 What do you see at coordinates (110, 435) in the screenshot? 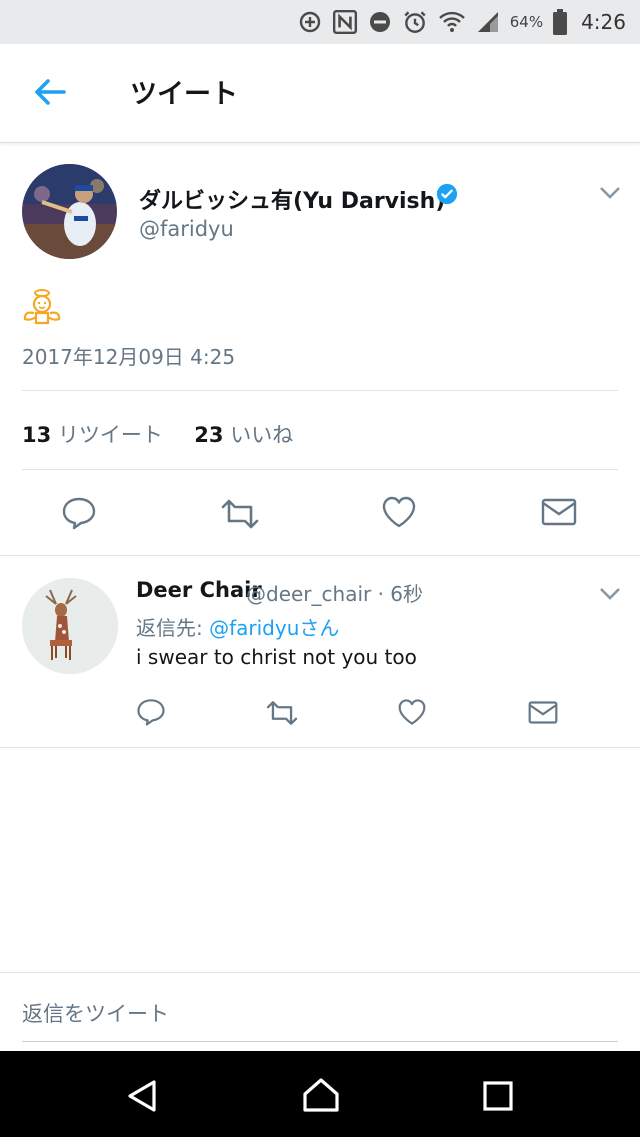
I see `retweet-label: リツイート` at bounding box center [110, 435].